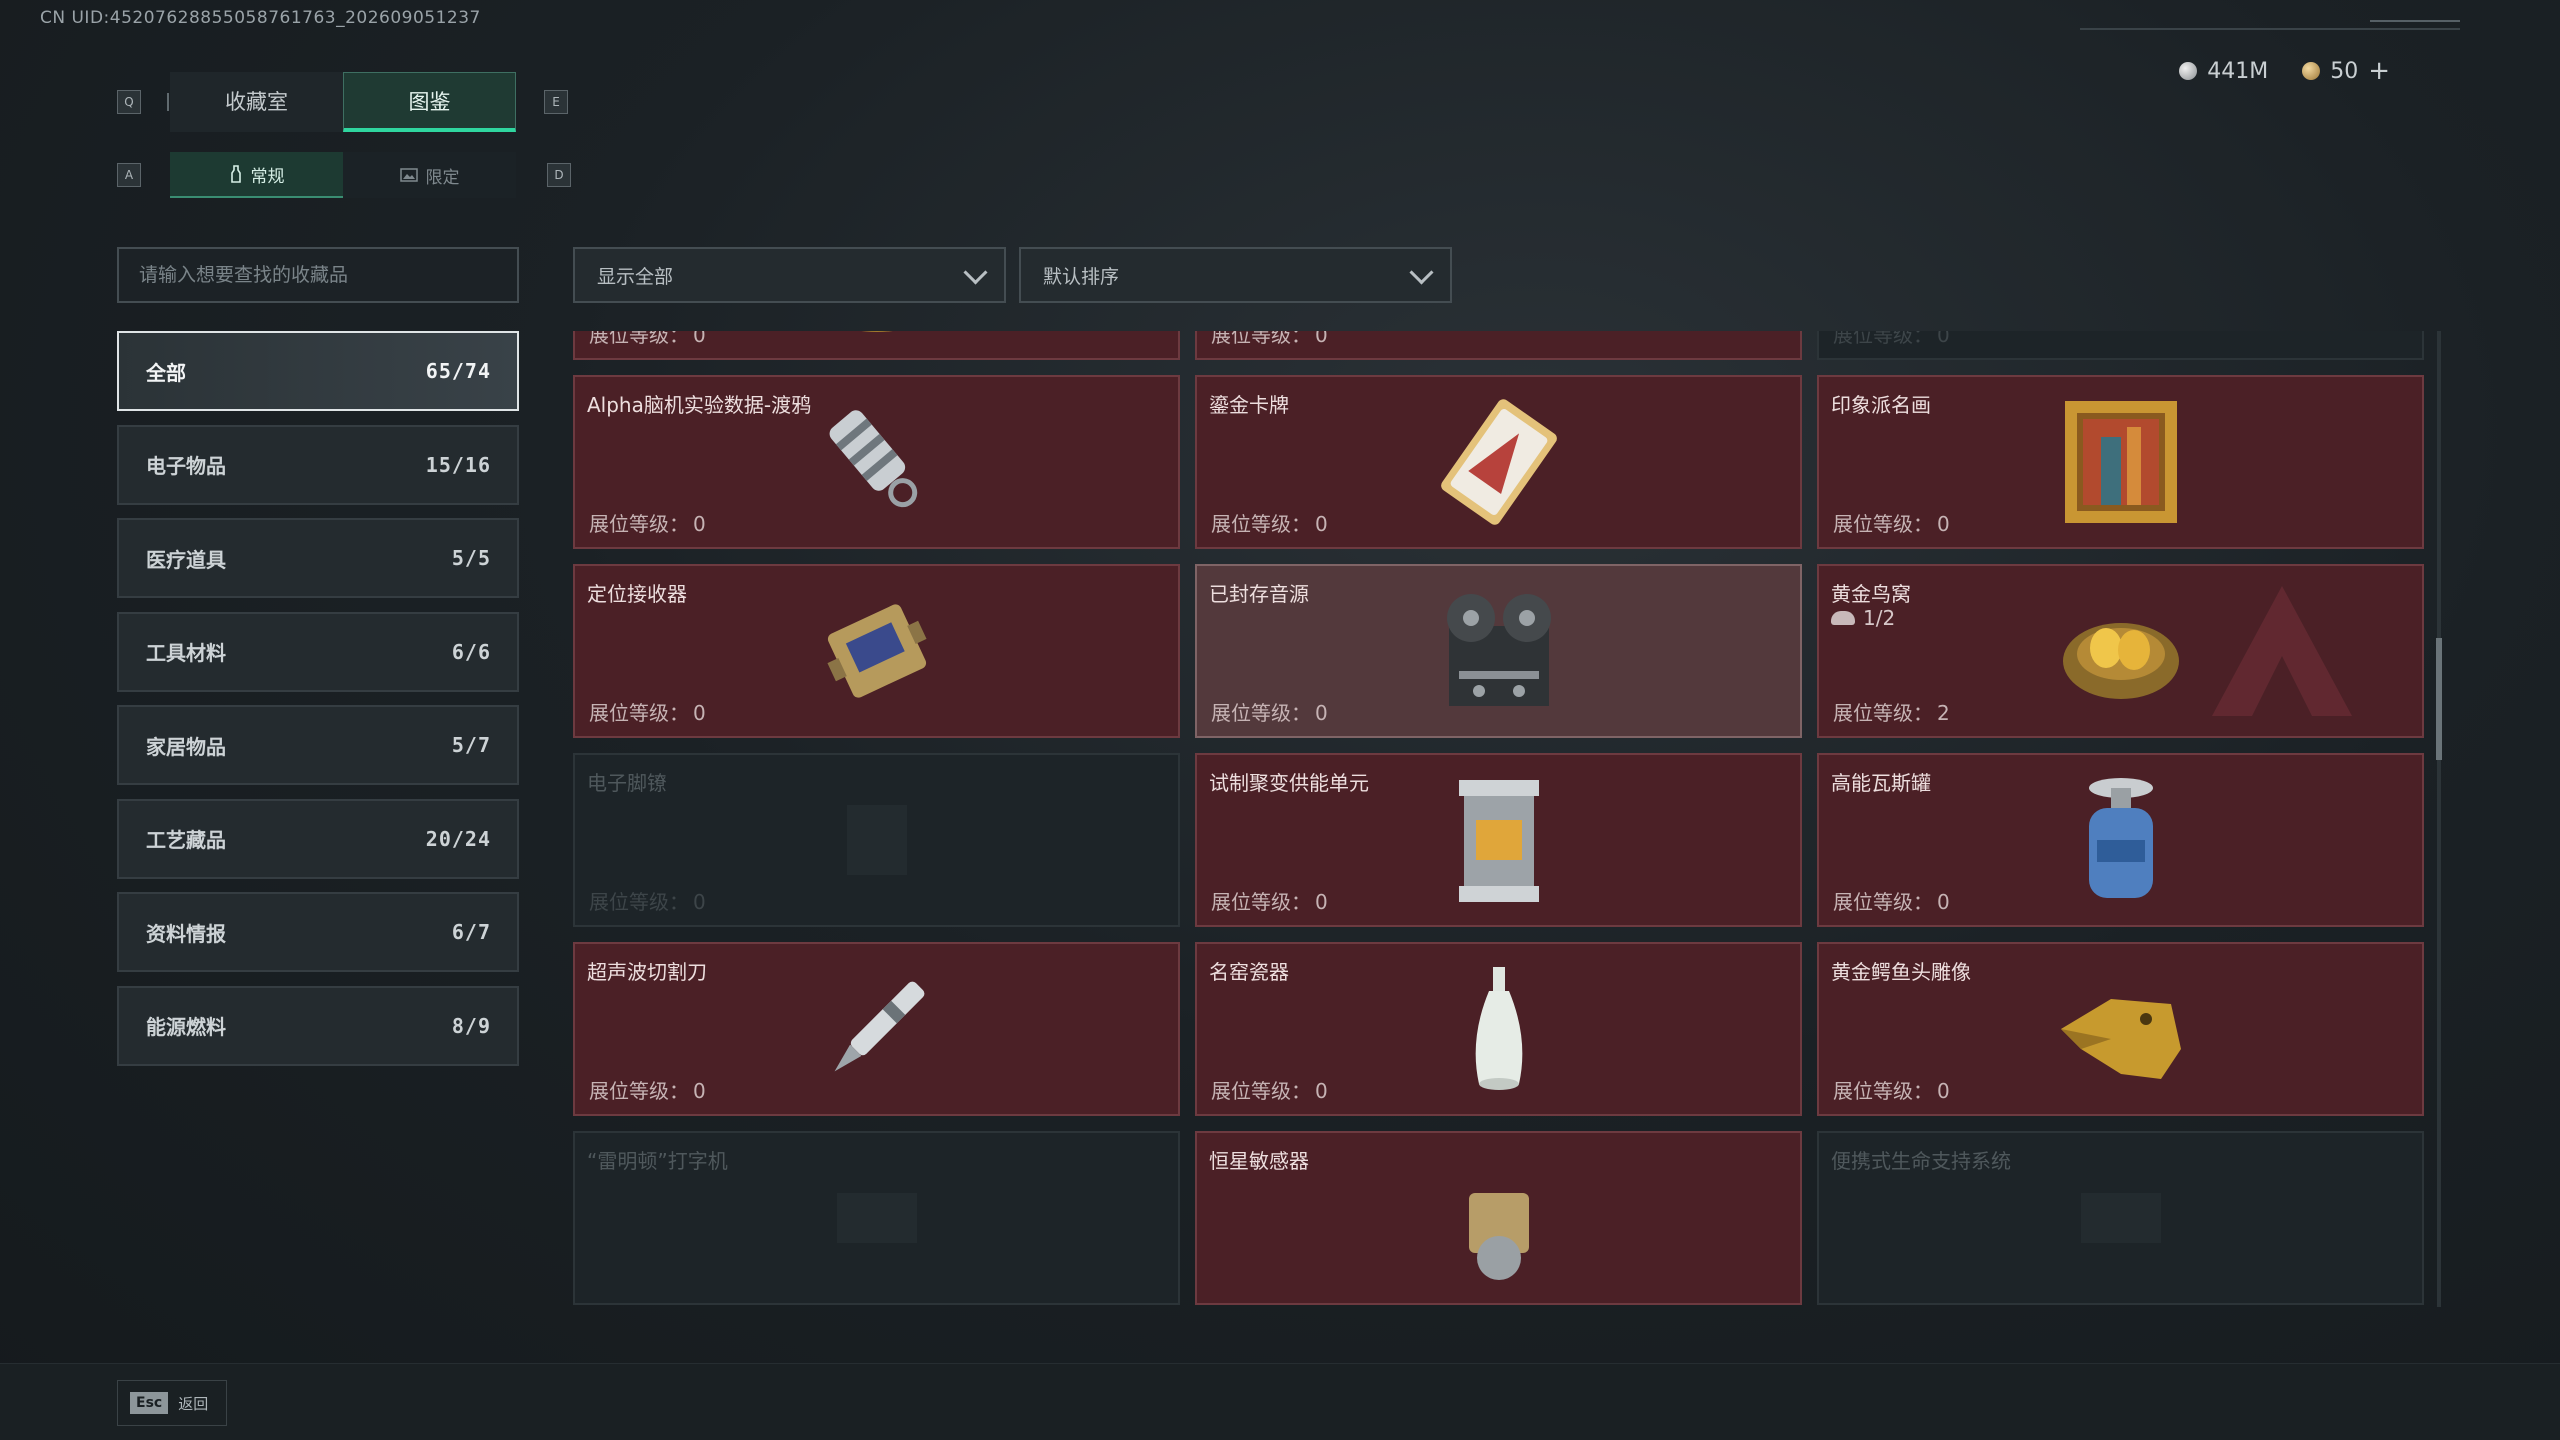 The height and width of the screenshot is (1440, 2560). What do you see at coordinates (2120, 462) in the screenshot?
I see `item-card: 印象派名画 展位等级： 0` at bounding box center [2120, 462].